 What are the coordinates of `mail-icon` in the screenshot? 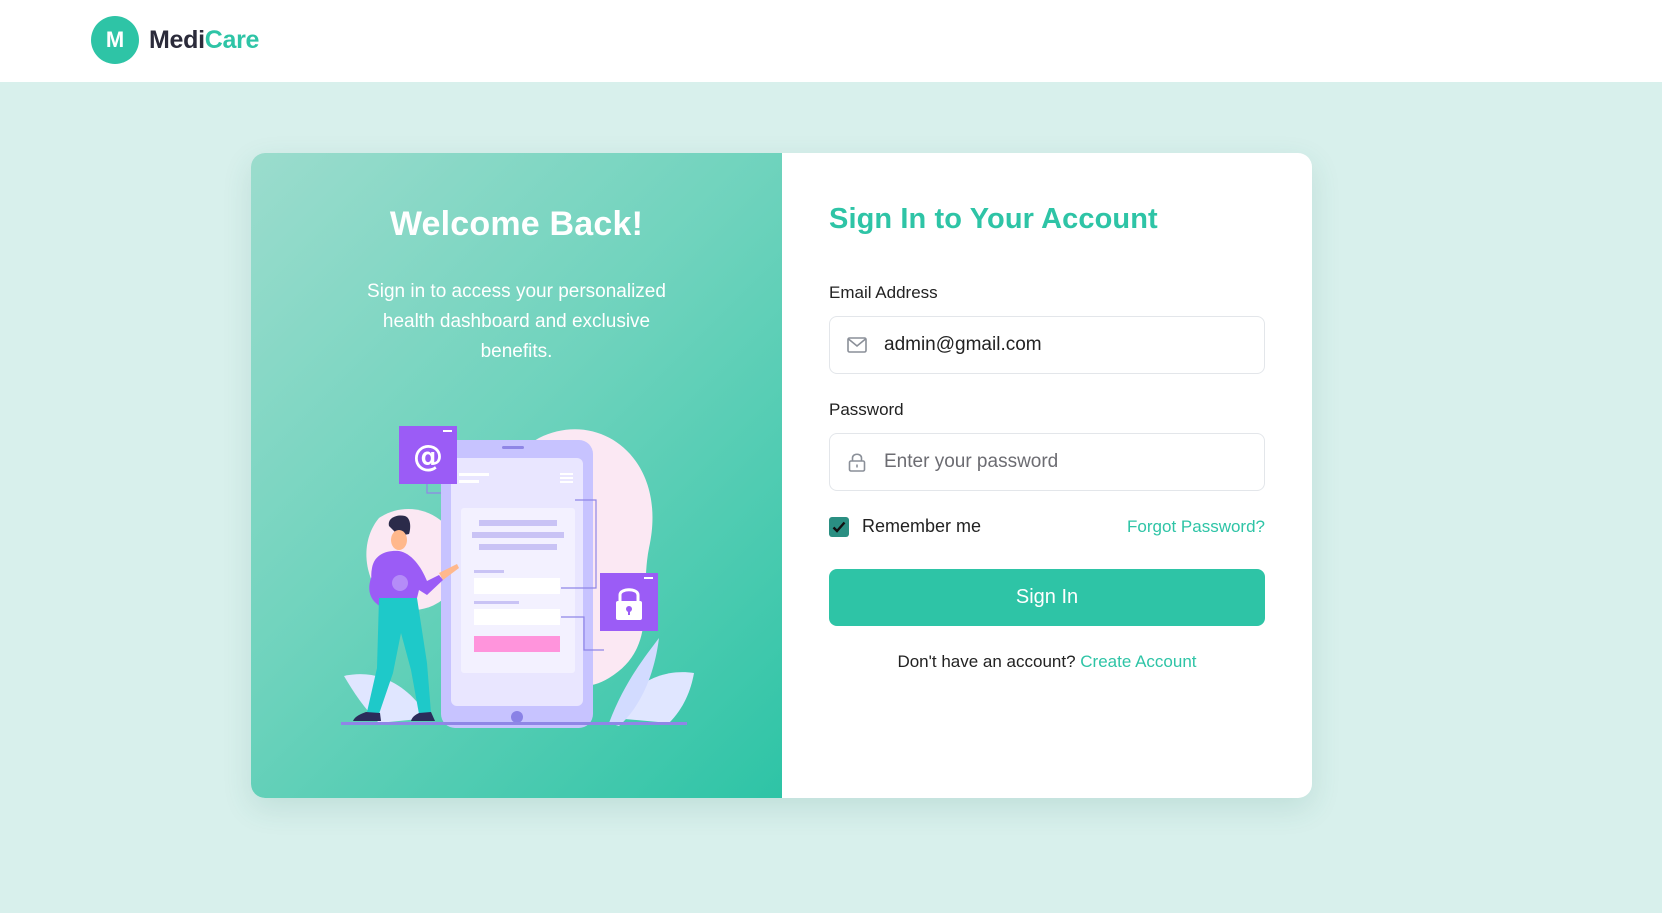 It's located at (857, 345).